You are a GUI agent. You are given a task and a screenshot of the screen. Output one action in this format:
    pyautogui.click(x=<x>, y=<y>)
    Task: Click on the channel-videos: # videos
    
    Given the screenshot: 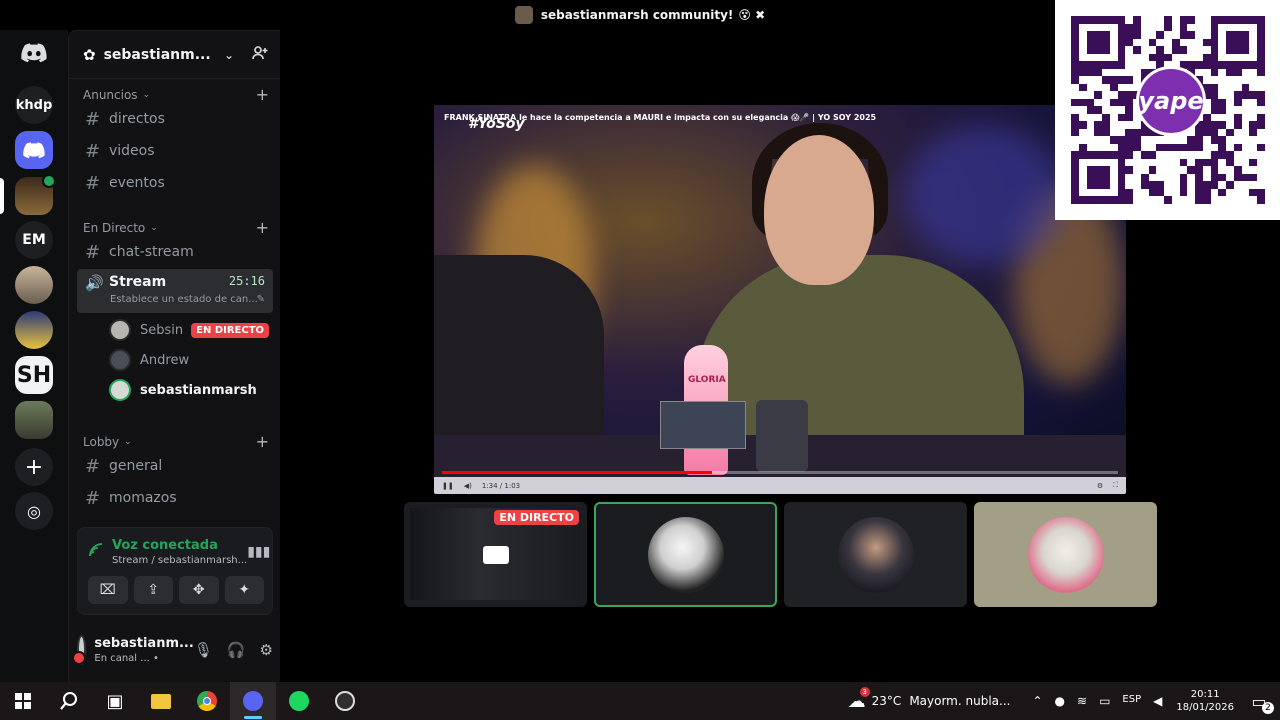 What is the action you would take?
    pyautogui.click(x=175, y=151)
    